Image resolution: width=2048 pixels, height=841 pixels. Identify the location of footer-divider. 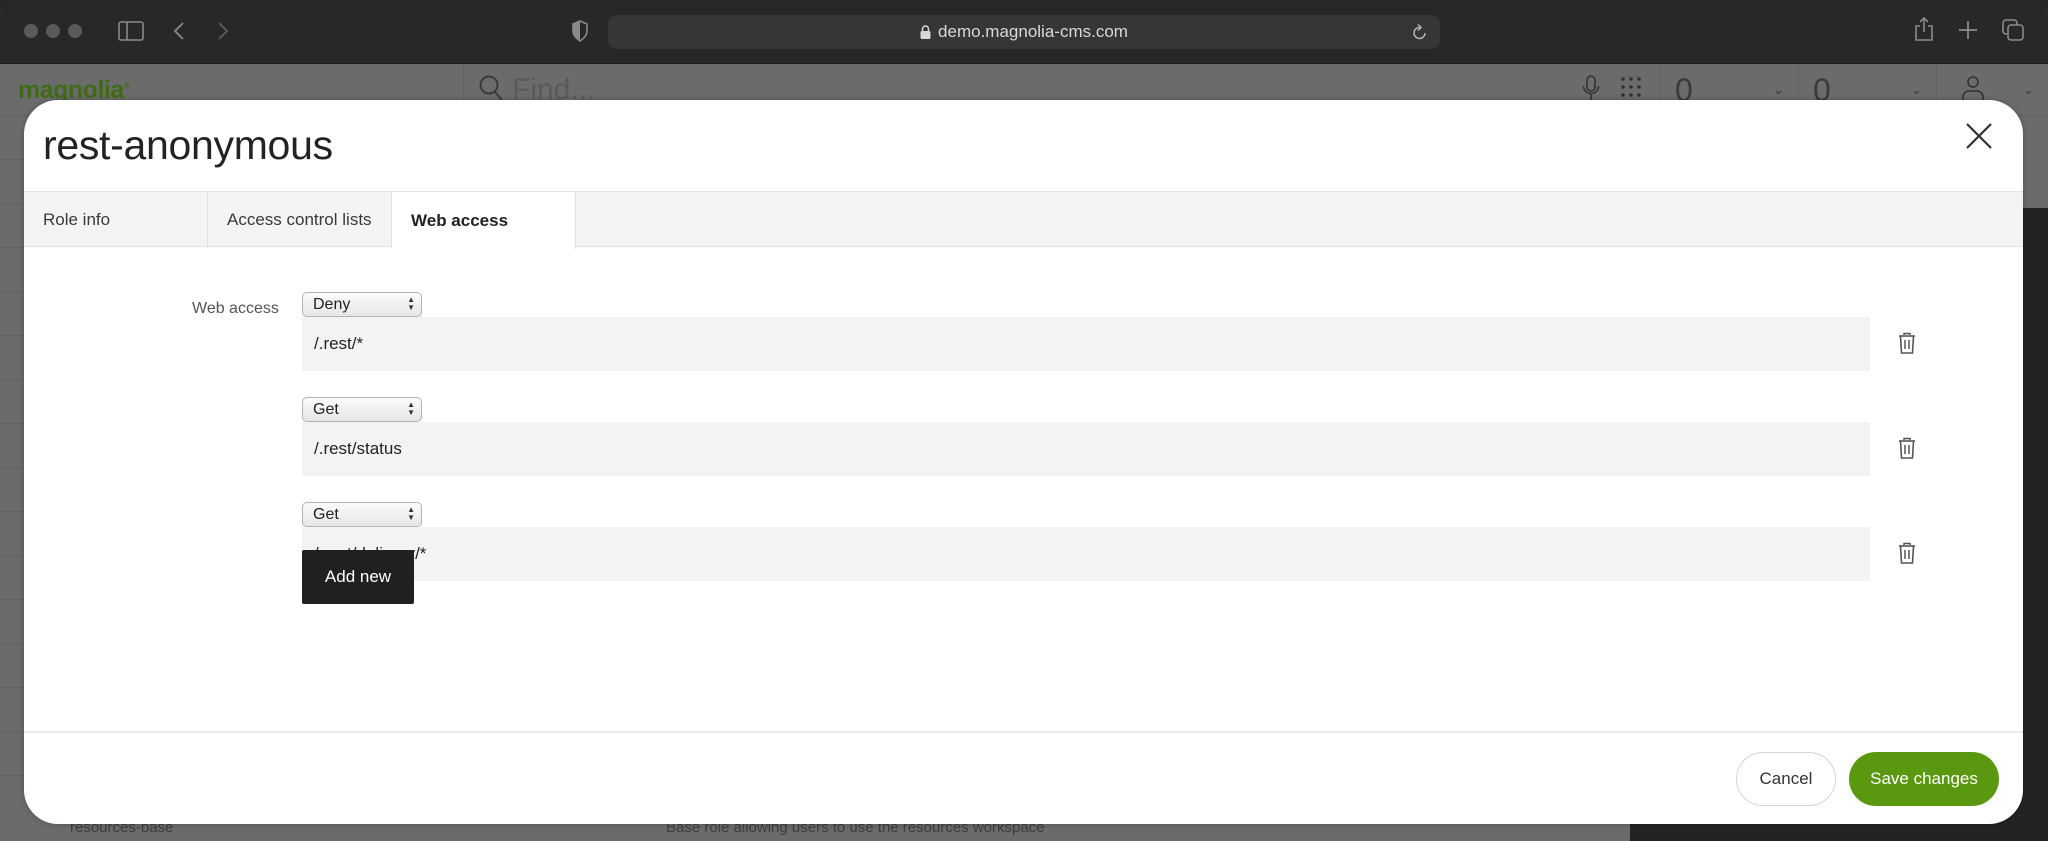
(1023, 732).